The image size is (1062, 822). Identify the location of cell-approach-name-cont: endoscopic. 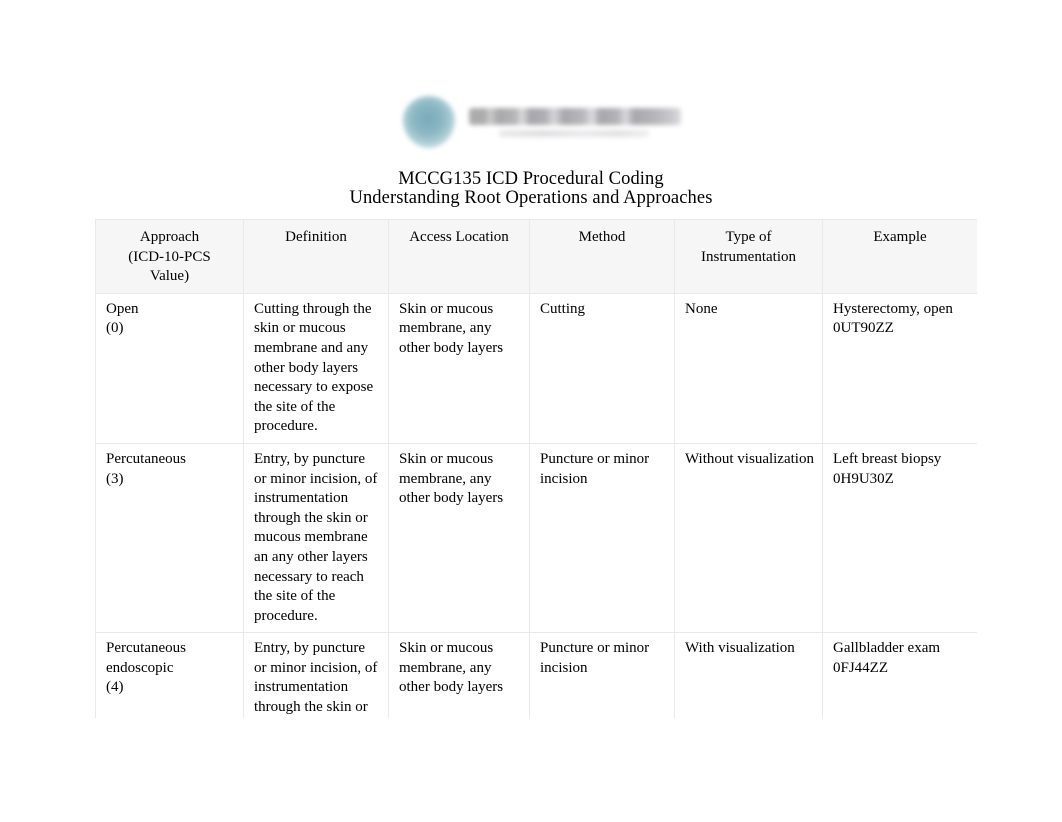
(140, 667).